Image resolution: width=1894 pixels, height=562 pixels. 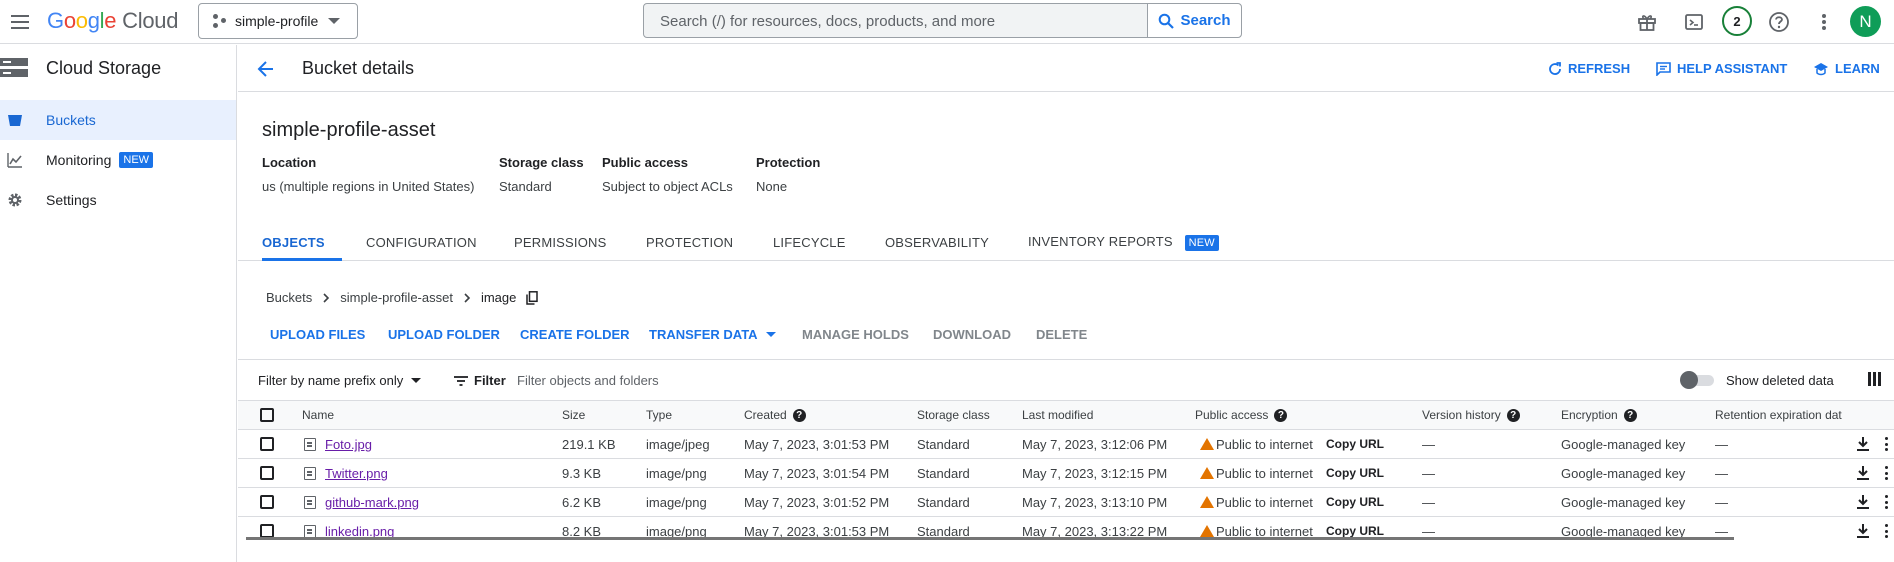 What do you see at coordinates (118, 200) in the screenshot?
I see `sidebar-item-settings: Settings` at bounding box center [118, 200].